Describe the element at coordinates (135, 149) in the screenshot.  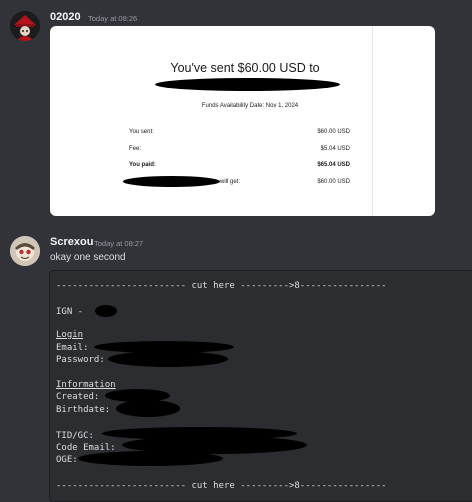
I see `row-label: Fee:` at that location.